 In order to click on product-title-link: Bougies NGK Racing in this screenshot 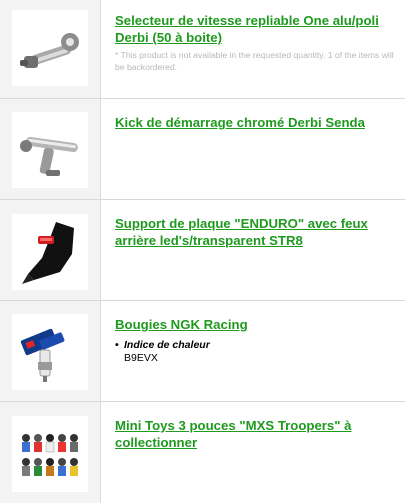, I will do `click(256, 324)`.